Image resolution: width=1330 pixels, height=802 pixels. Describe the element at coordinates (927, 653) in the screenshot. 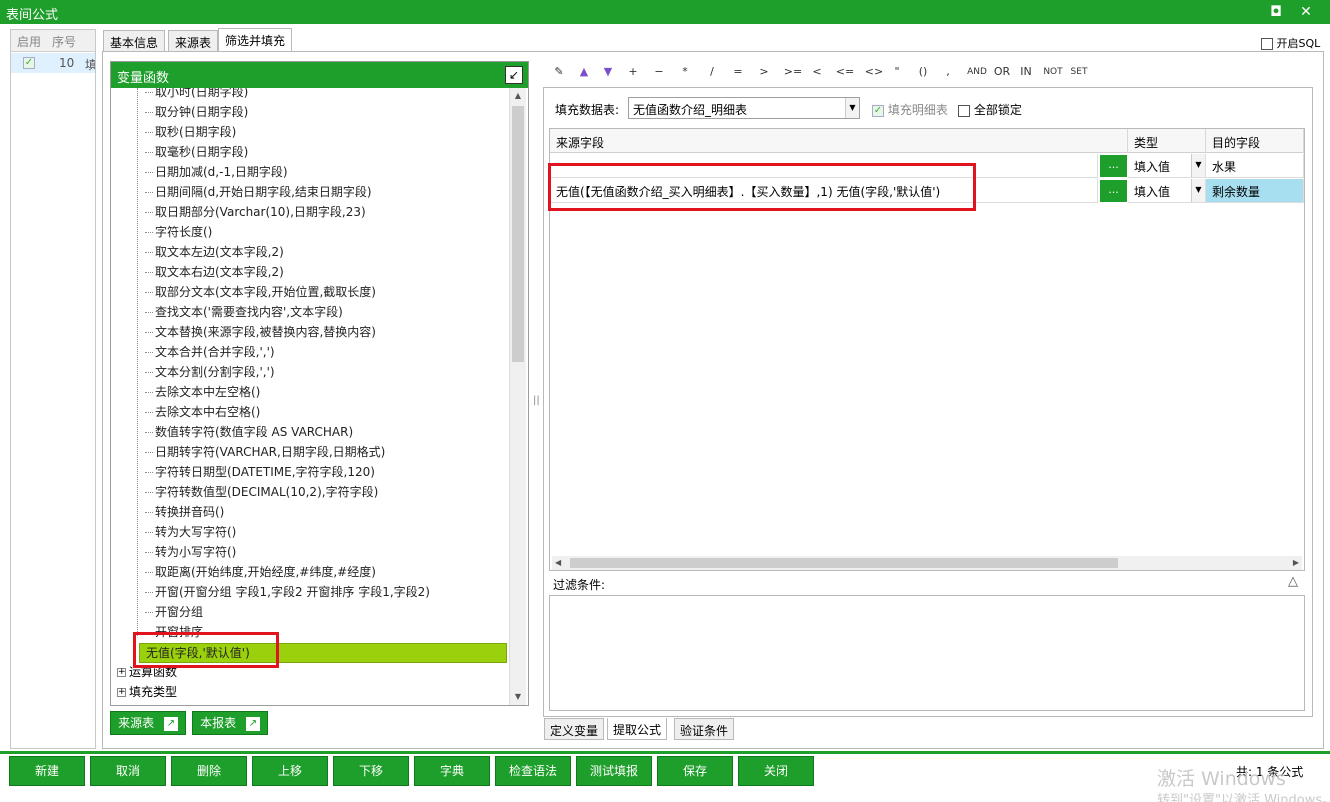

I see `filter-condition-input` at that location.